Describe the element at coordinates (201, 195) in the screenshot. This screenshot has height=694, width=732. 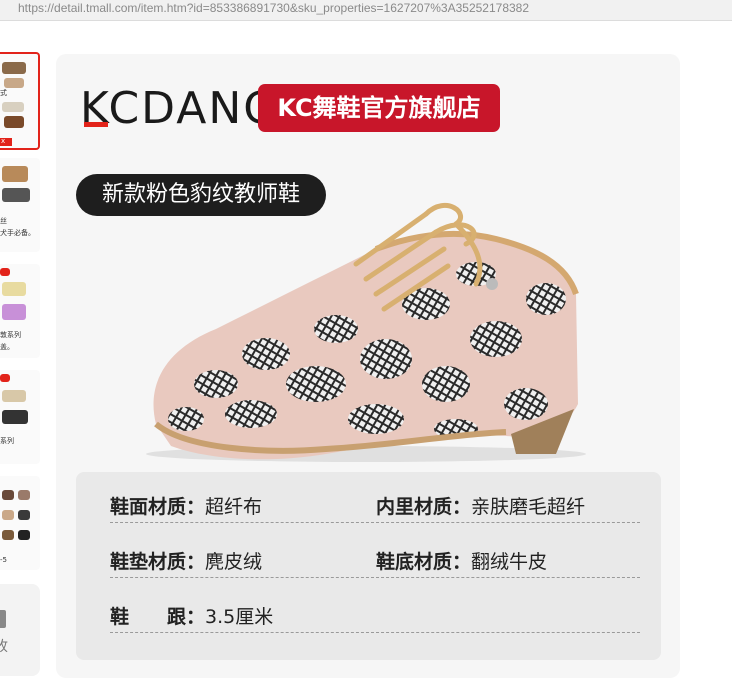
I see `product-title-badge: 新款粉色豹纹教师鞋` at that location.